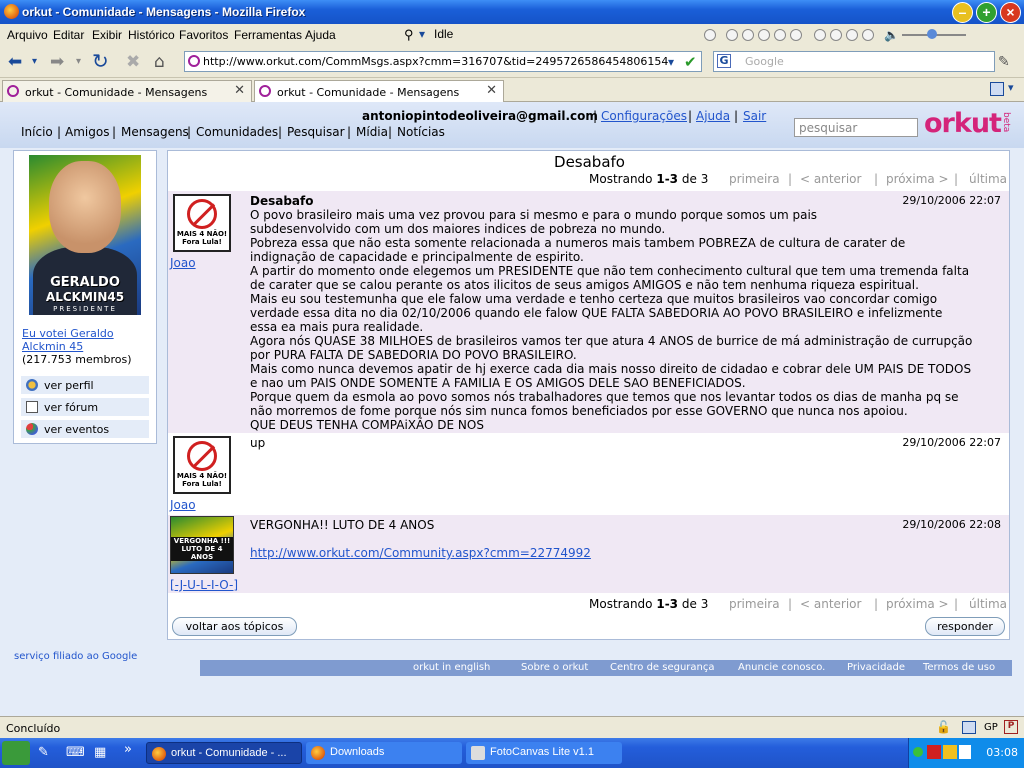 This screenshot has width=1024, height=768. What do you see at coordinates (27, 35) in the screenshot?
I see `menu-arquivo: Arquivo` at bounding box center [27, 35].